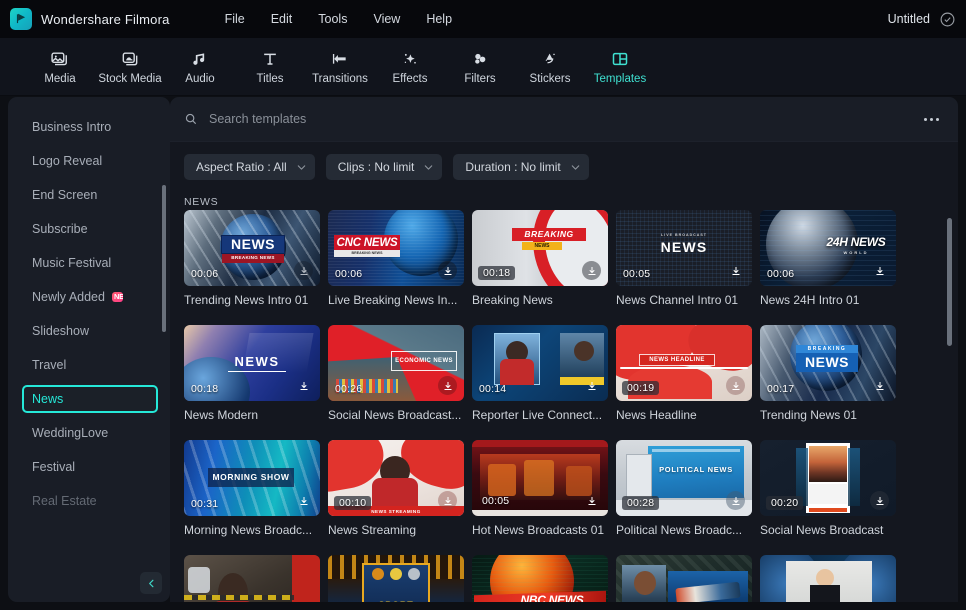 The image size is (966, 610). What do you see at coordinates (684, 478) in the screenshot?
I see `template-thumbnail: POLITICAL NEWS 00:28` at bounding box center [684, 478].